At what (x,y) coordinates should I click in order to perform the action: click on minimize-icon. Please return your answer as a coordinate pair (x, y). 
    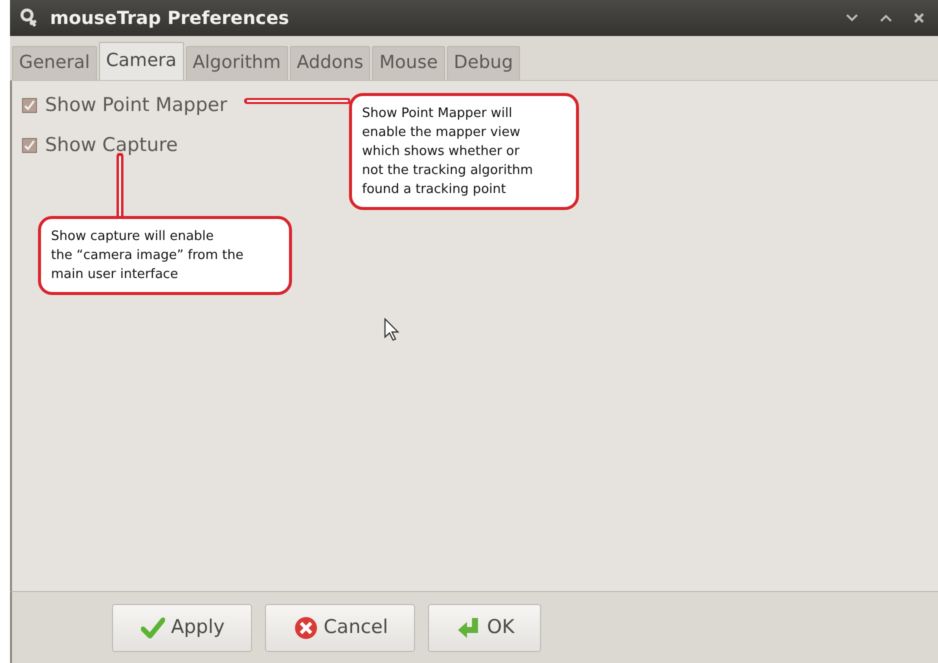
    Looking at the image, I should click on (852, 18).